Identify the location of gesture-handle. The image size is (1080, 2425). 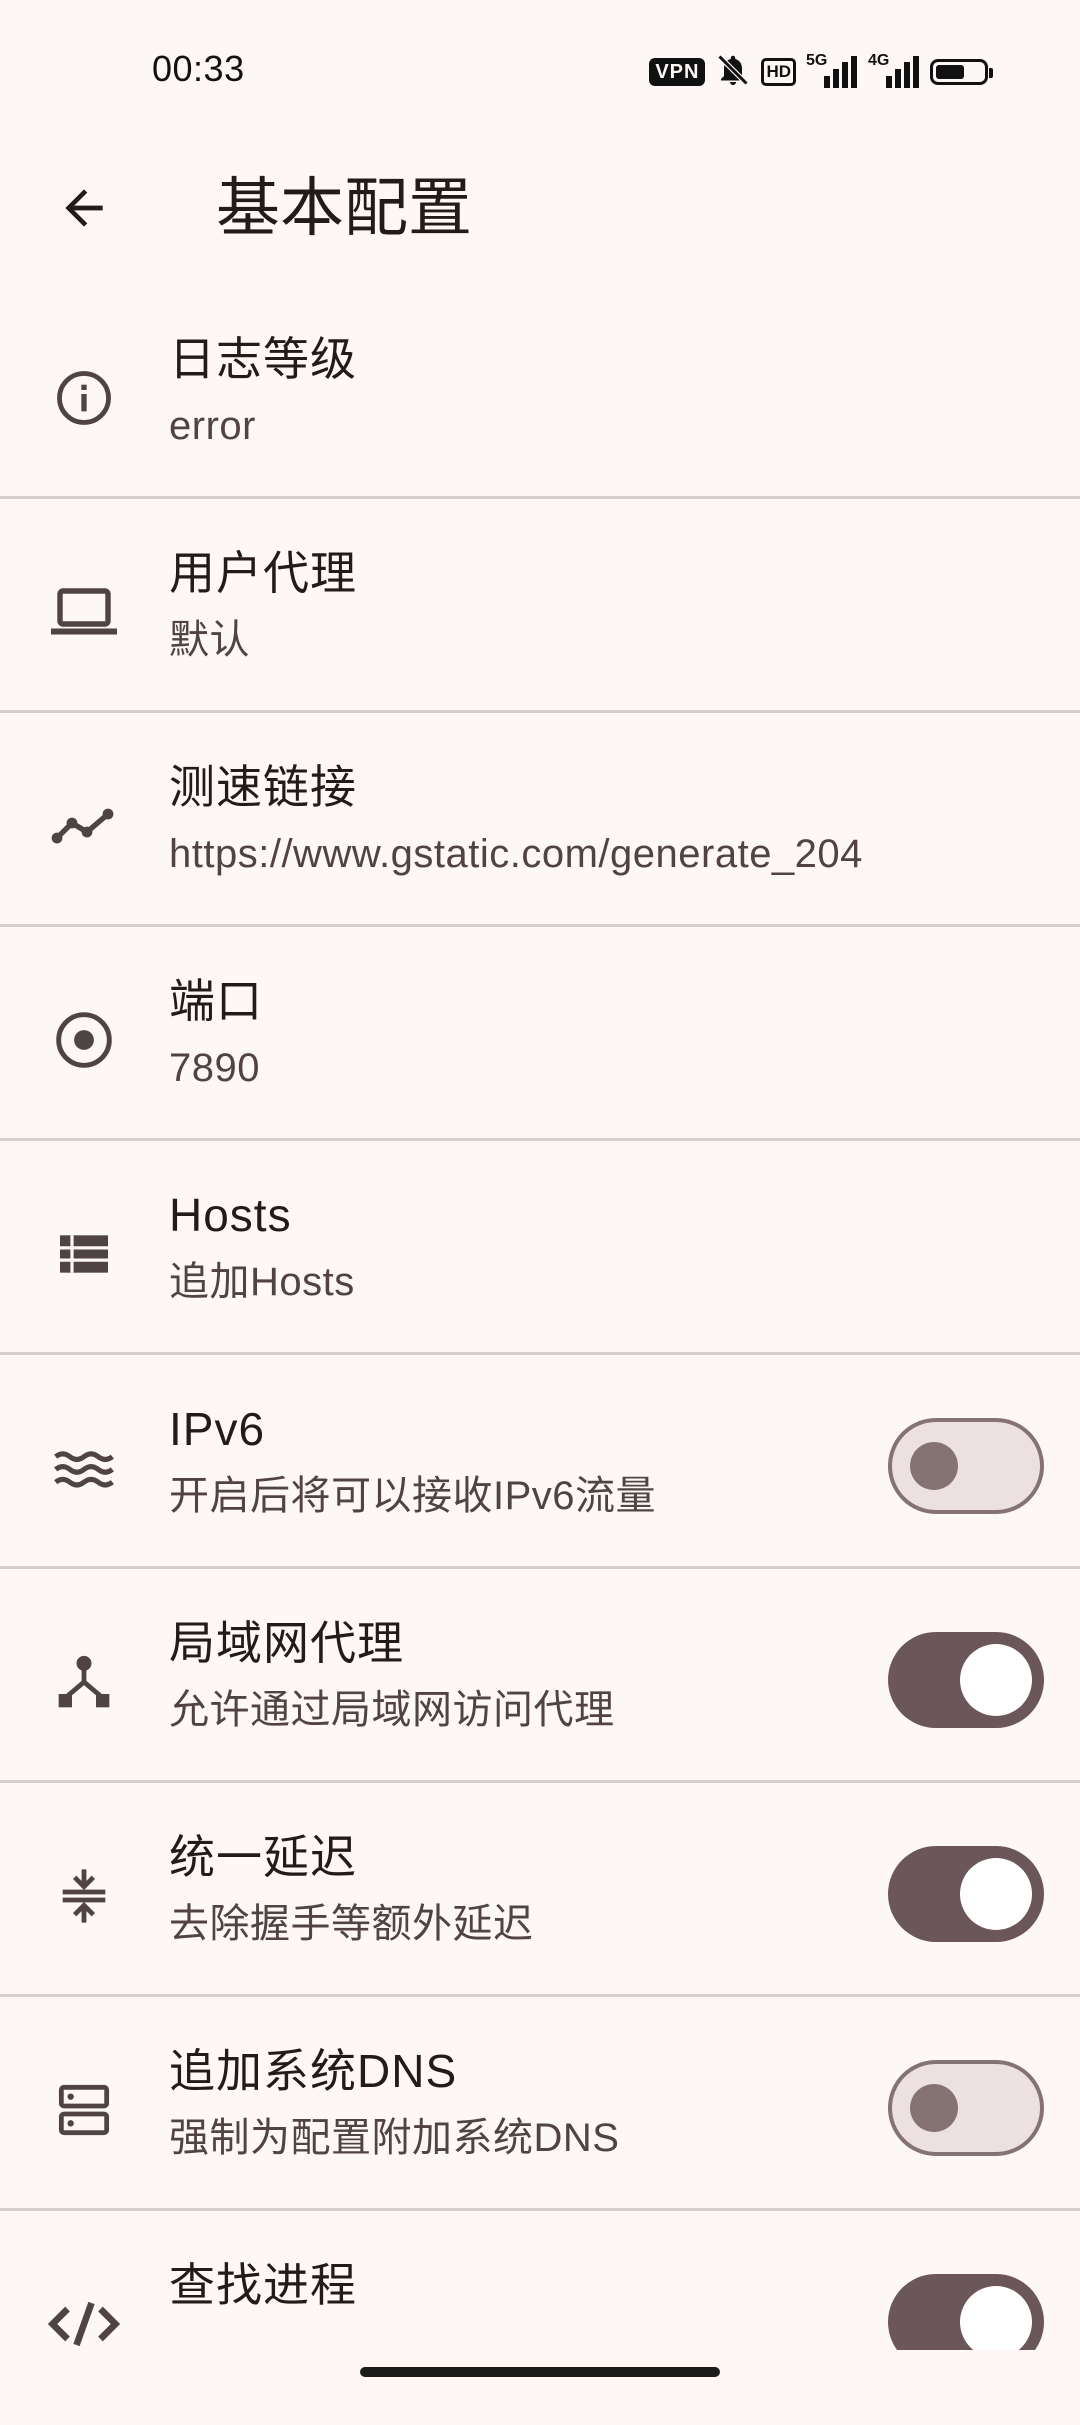
(540, 2372).